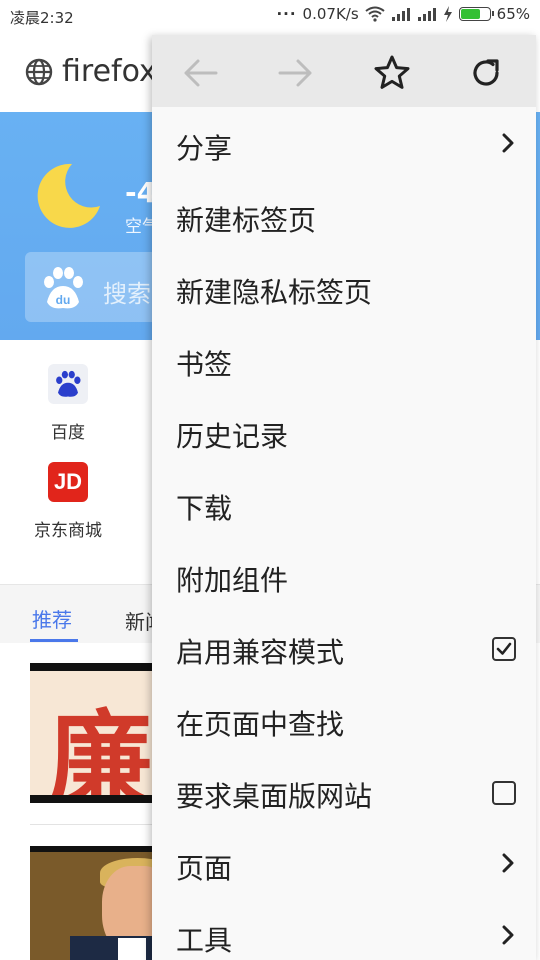  Describe the element at coordinates (132, 949) in the screenshot. I see `photo-shirt` at that location.